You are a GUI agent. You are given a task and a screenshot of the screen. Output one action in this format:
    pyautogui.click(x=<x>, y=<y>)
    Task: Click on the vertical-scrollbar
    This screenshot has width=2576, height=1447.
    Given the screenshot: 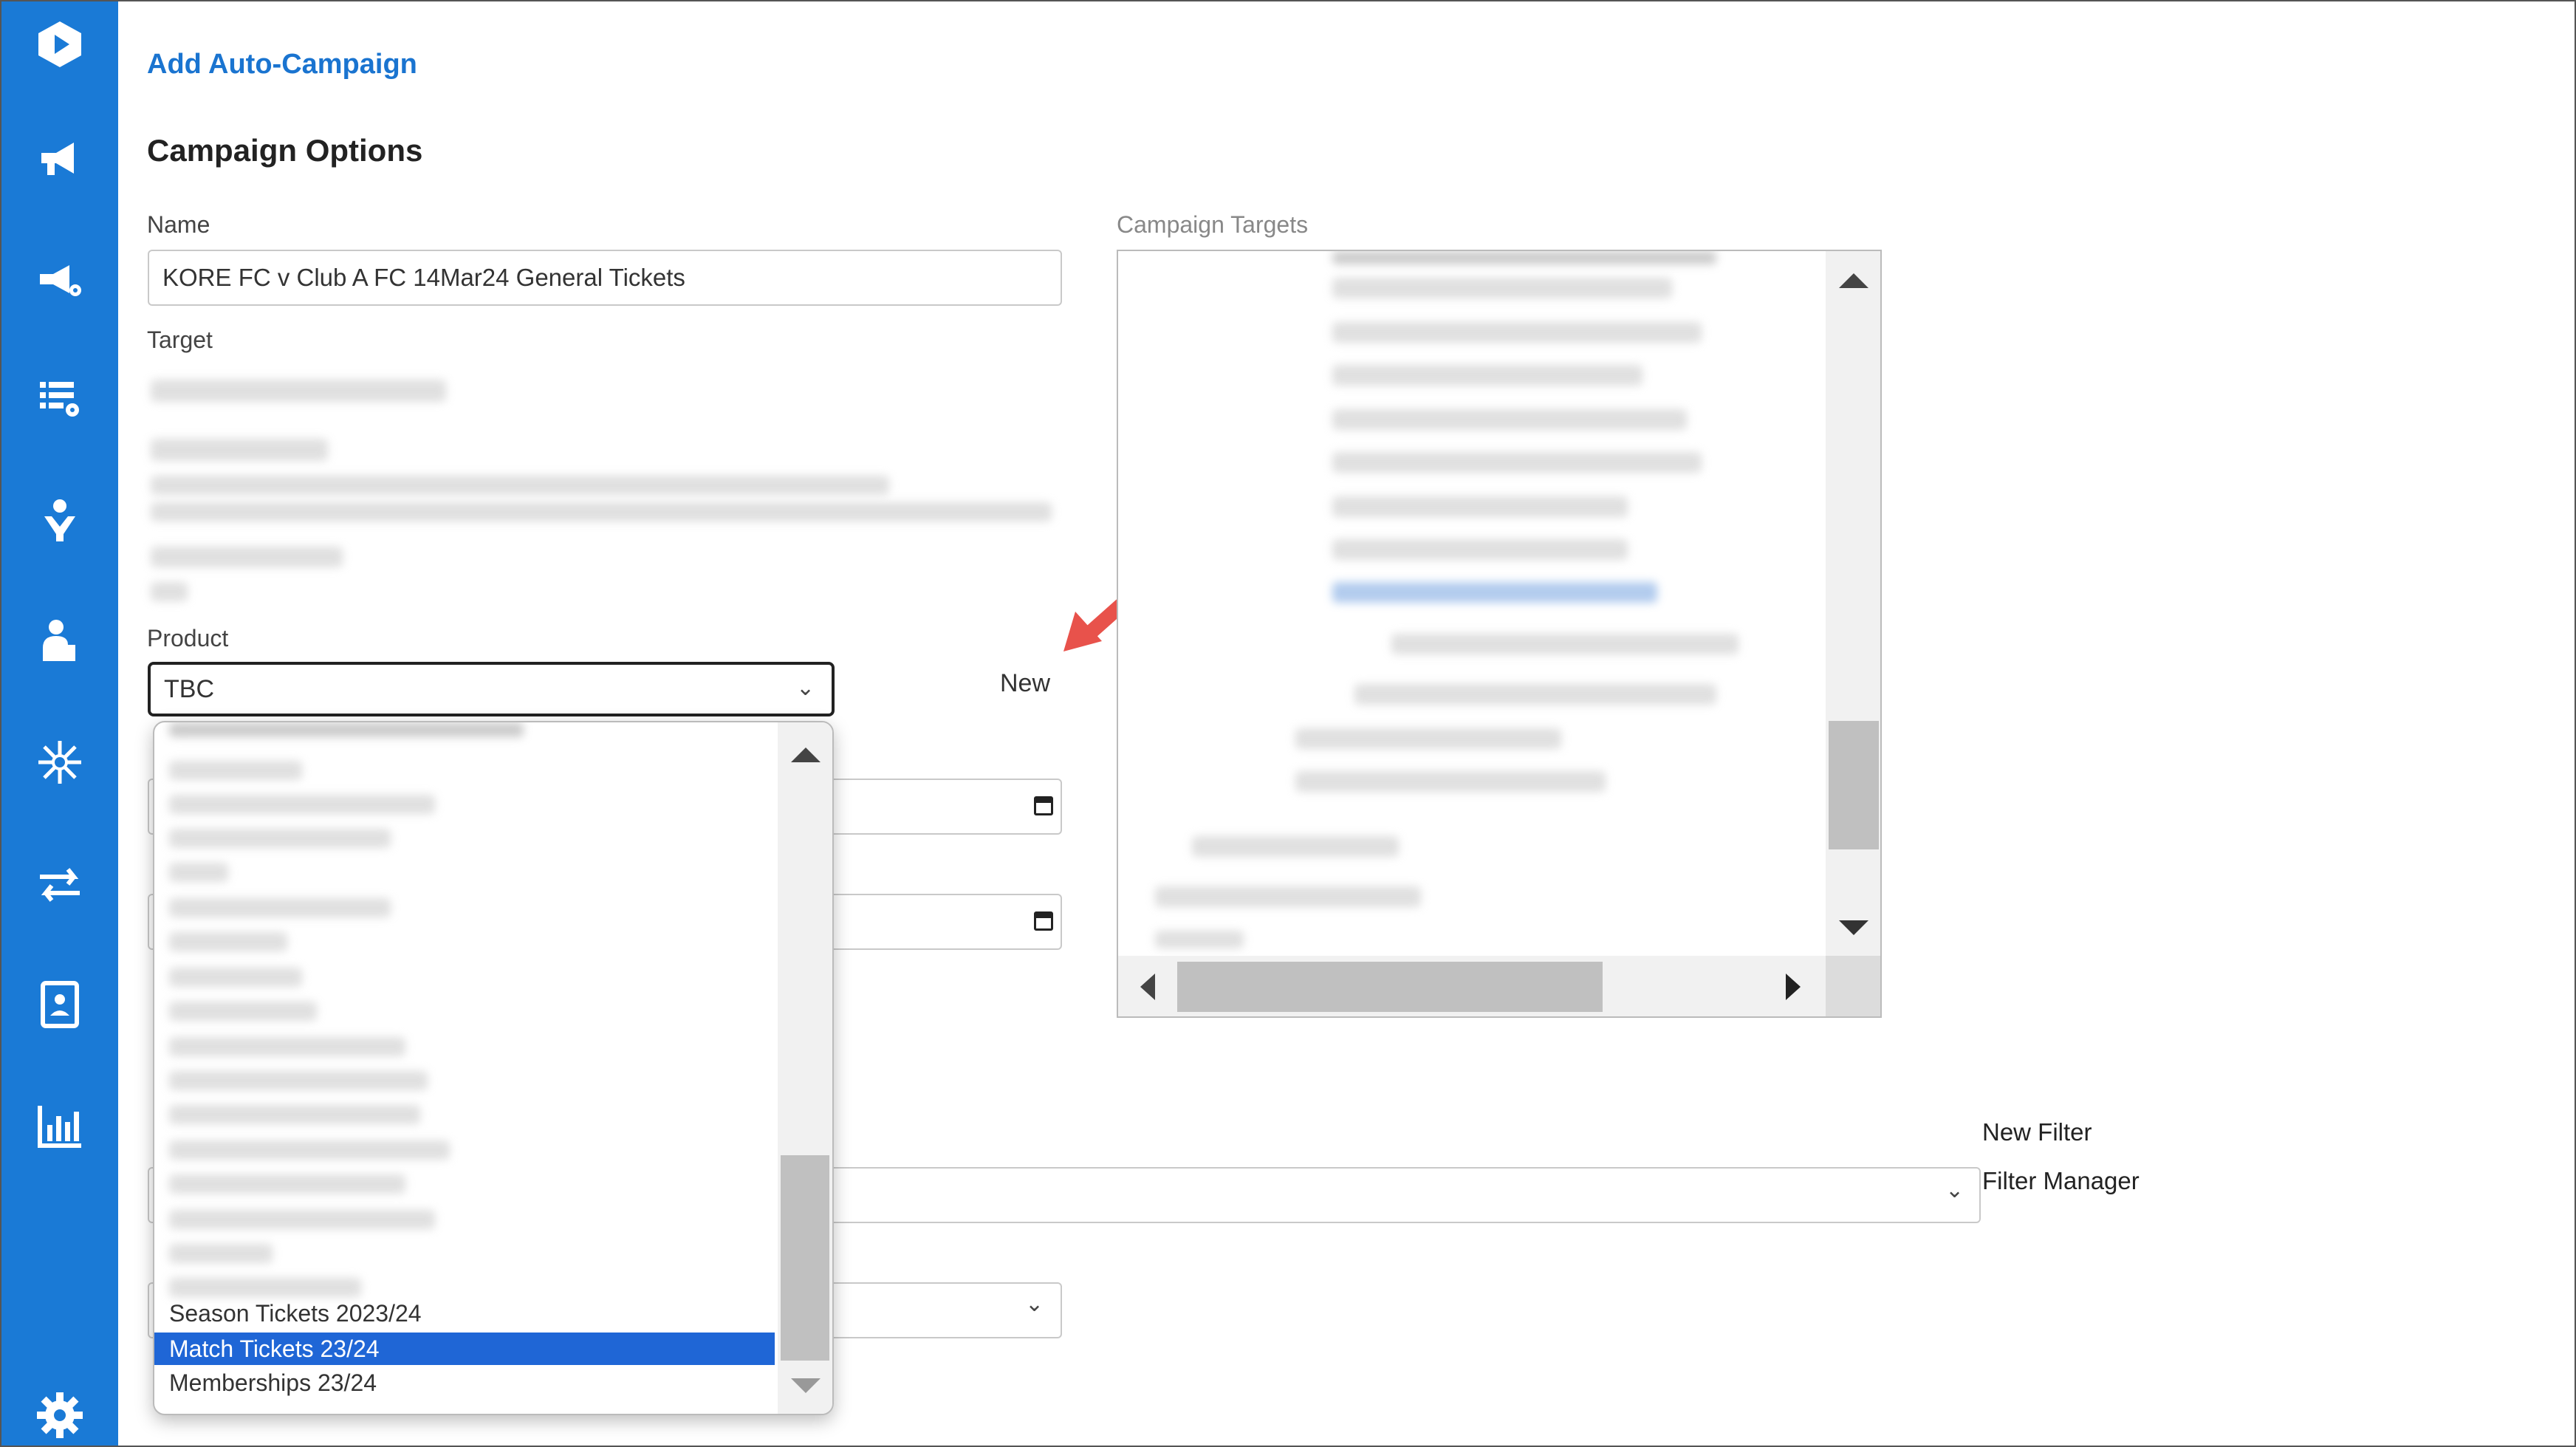 What is the action you would take?
    pyautogui.click(x=1853, y=603)
    